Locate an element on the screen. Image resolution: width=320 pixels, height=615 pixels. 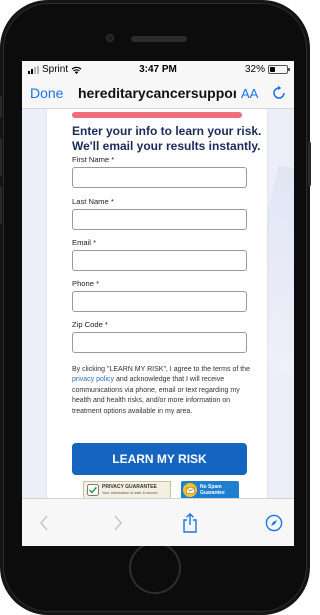
compass-icon is located at coordinates (274, 523).